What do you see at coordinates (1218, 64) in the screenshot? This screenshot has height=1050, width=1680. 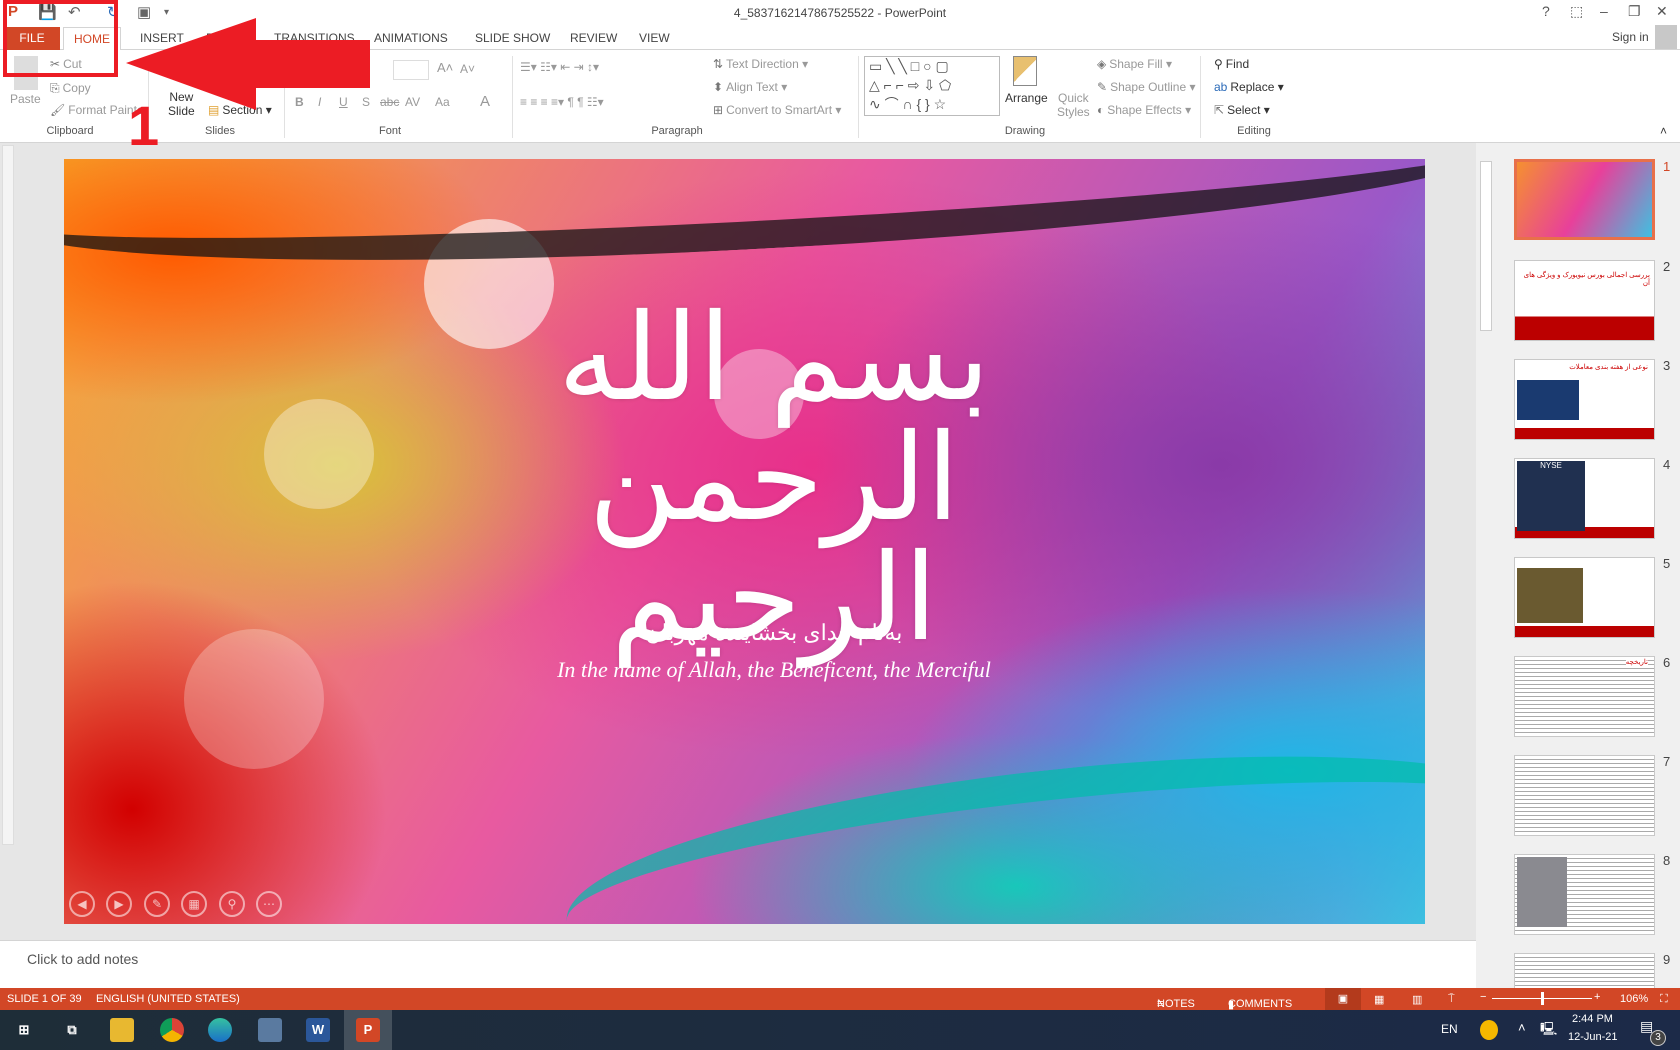 I see `binoculars-icon: ⚲` at bounding box center [1218, 64].